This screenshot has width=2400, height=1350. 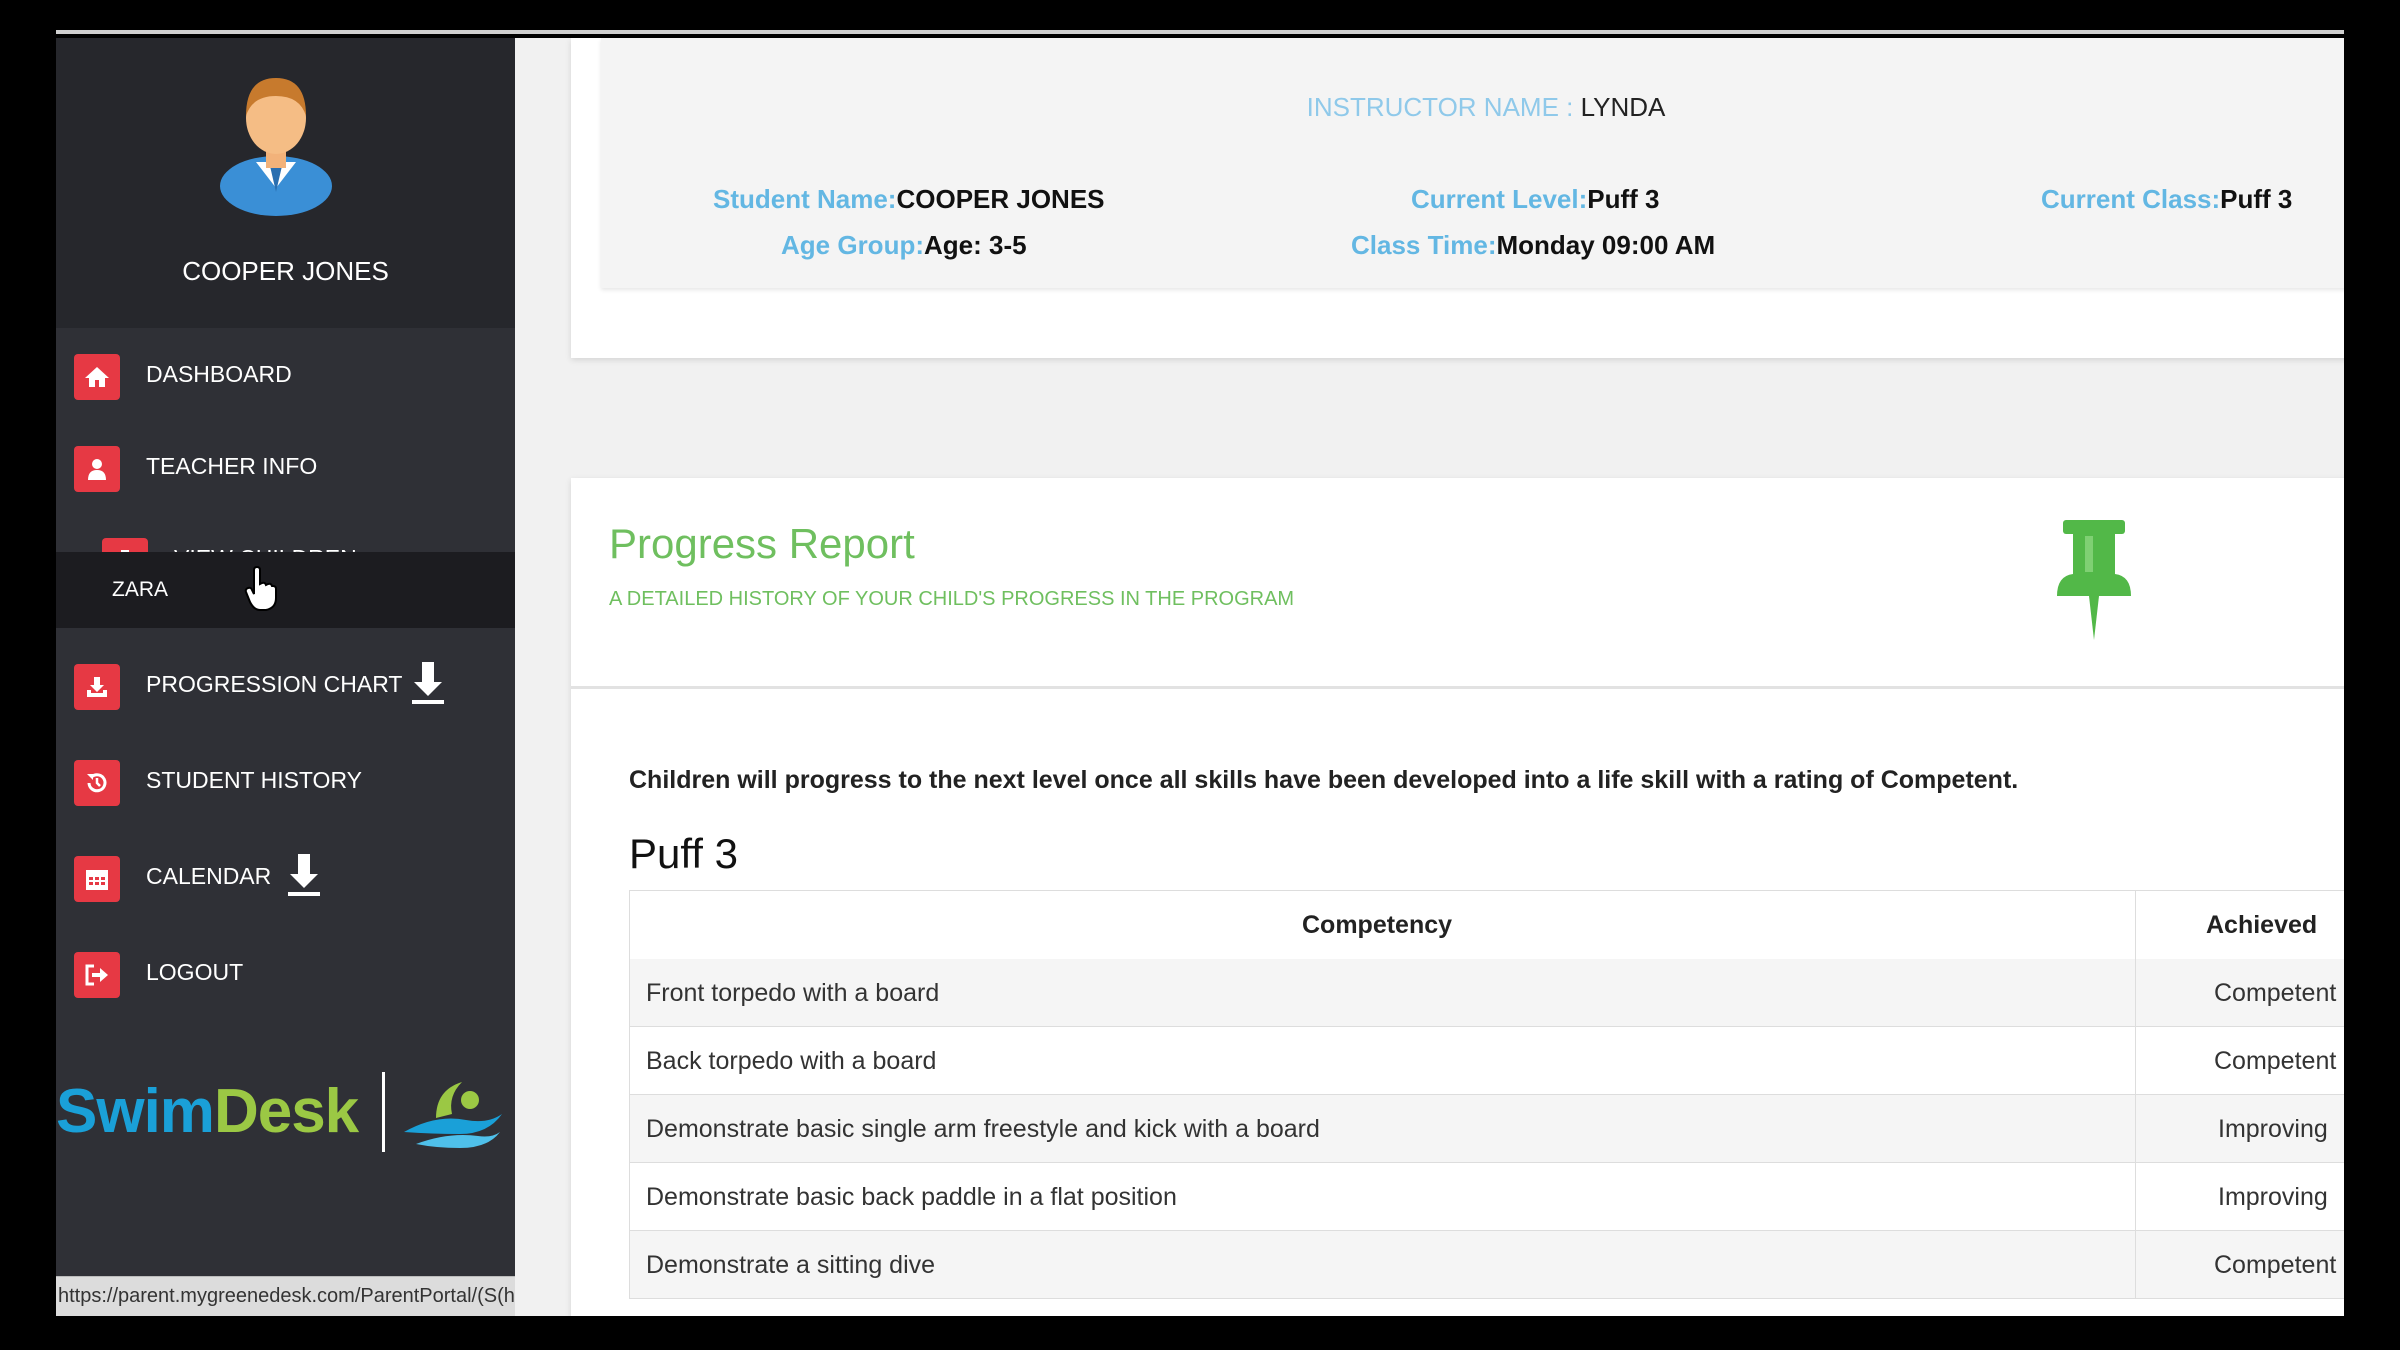 What do you see at coordinates (285, 590) in the screenshot?
I see `nav-child-zara: ZARA` at bounding box center [285, 590].